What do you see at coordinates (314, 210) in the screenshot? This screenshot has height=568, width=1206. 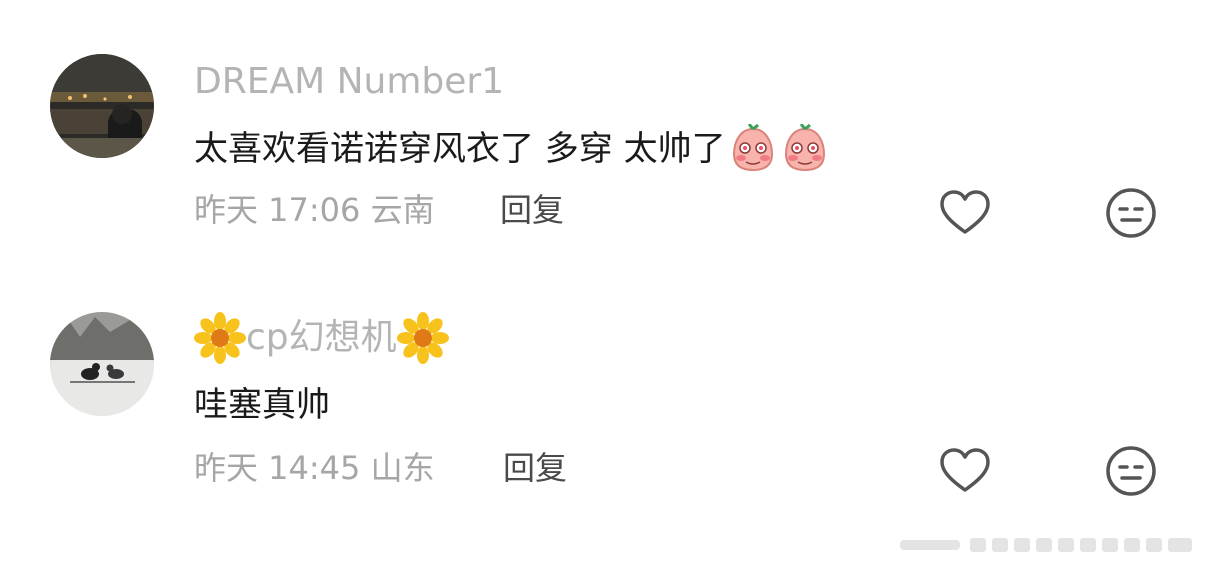 I see `comment-meta: 昨天 17:06 云南` at bounding box center [314, 210].